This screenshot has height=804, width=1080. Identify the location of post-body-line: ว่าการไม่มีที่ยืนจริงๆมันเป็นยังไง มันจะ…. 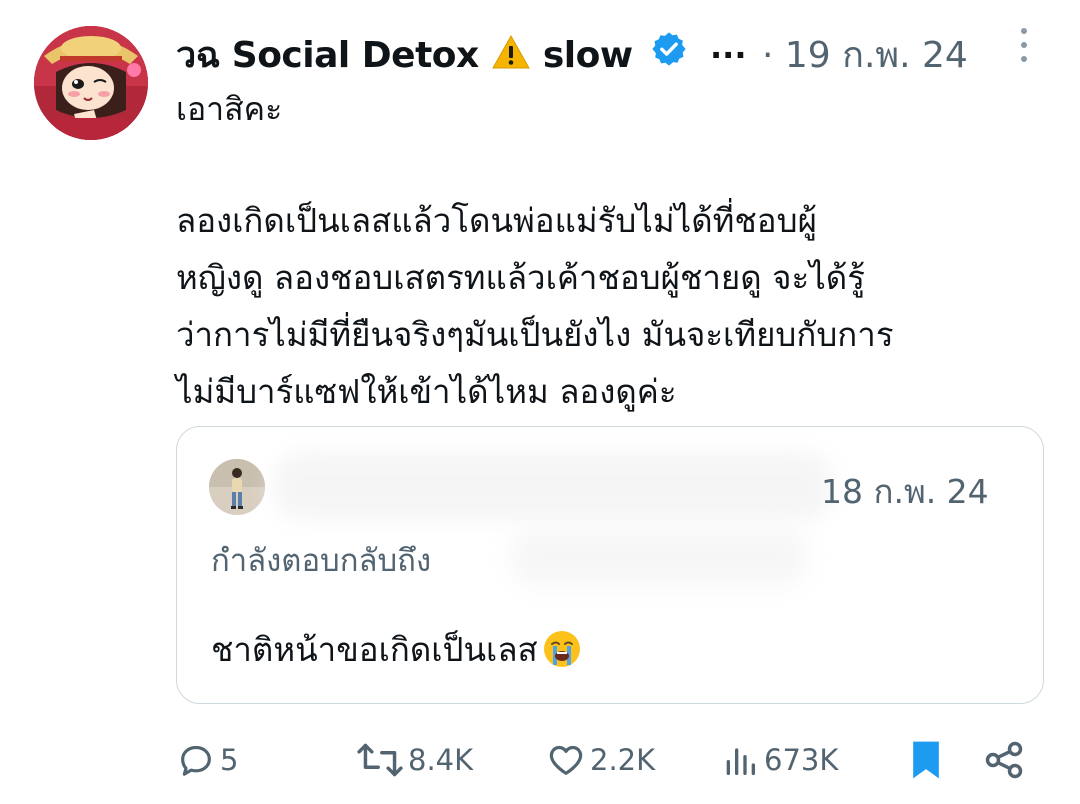
(535, 334).